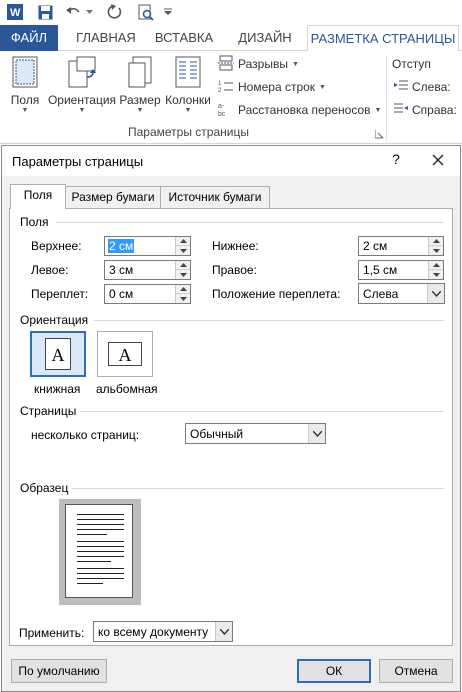  Describe the element at coordinates (89, 12) in the screenshot. I see `undo-dropdown-icon` at that location.